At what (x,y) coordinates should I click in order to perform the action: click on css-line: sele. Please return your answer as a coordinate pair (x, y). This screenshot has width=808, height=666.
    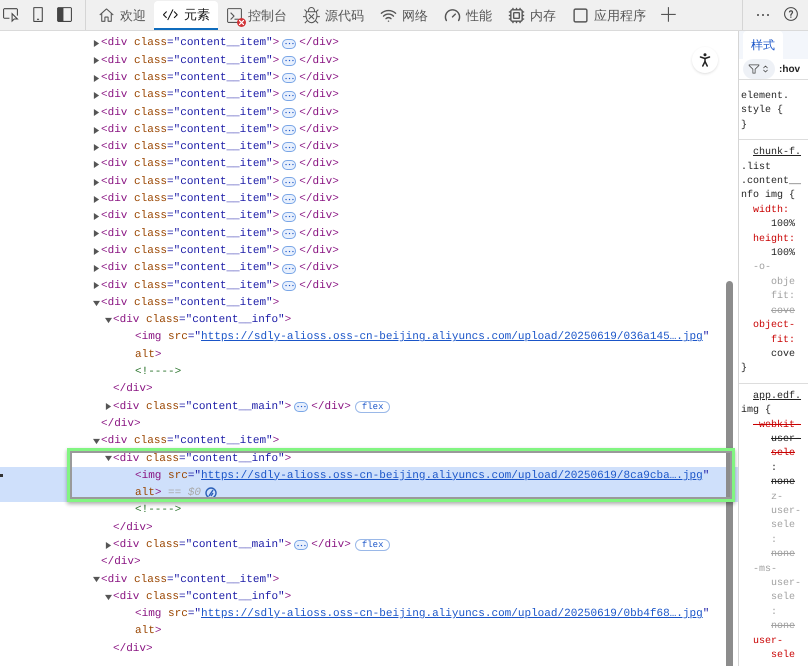
    Looking at the image, I should click on (783, 526).